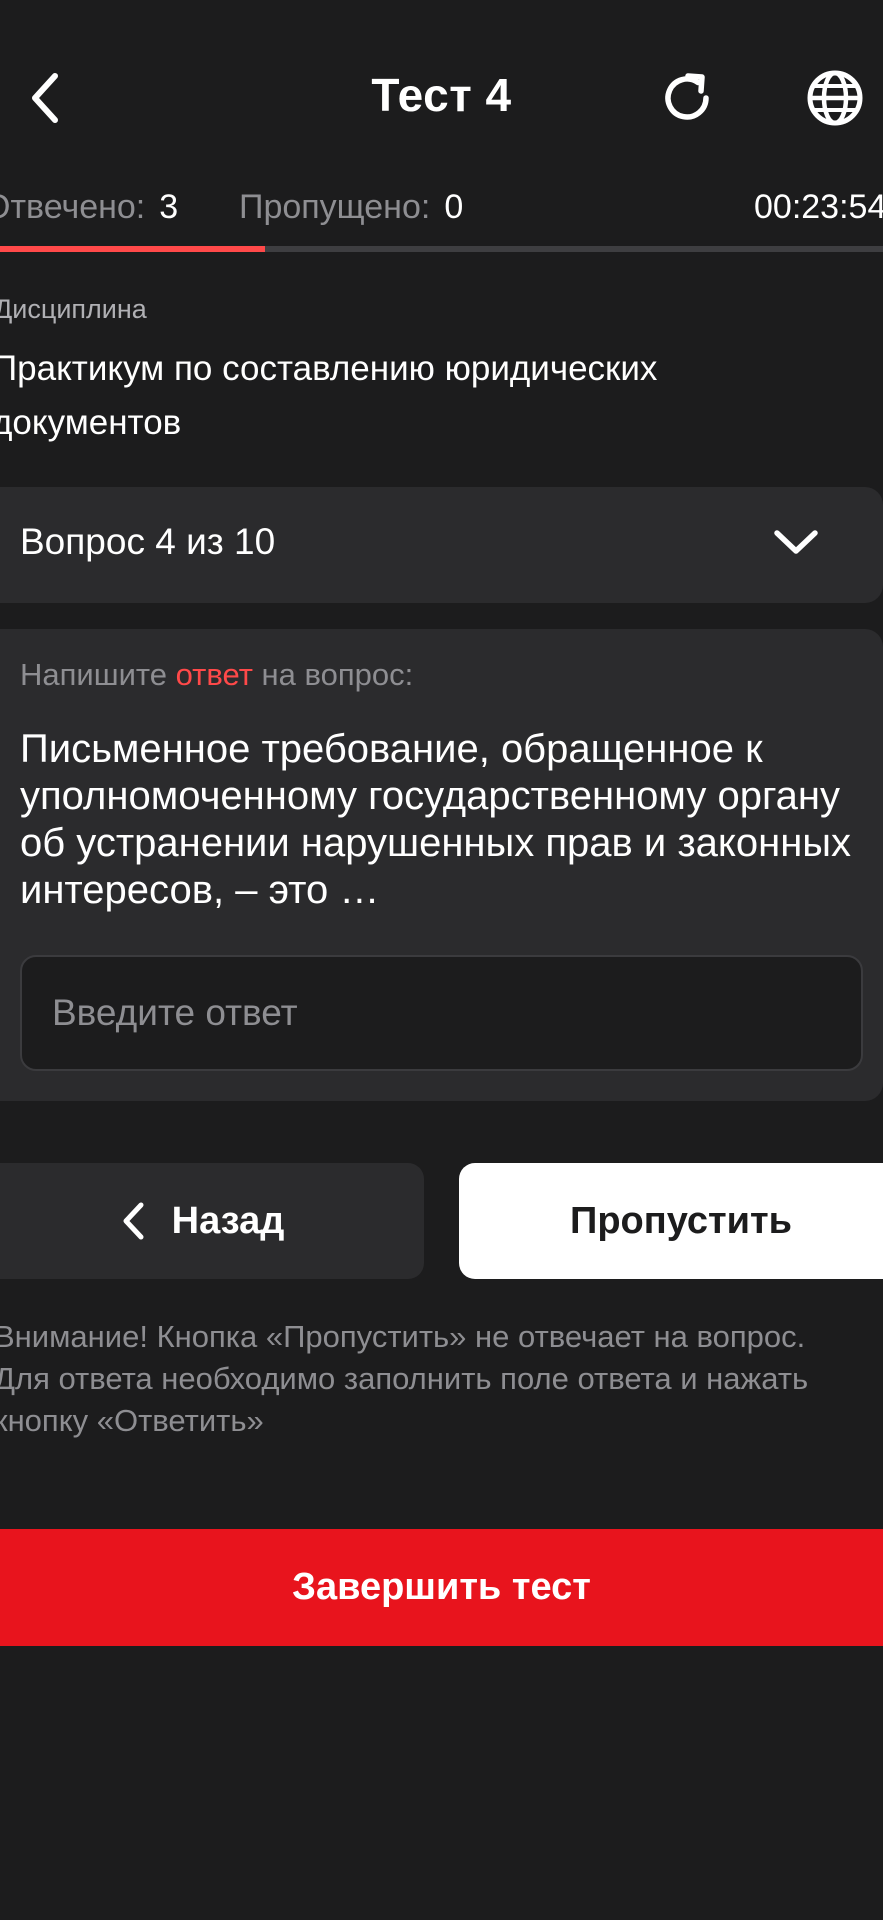 The height and width of the screenshot is (1920, 883). What do you see at coordinates (441, 95) in the screenshot?
I see `page-title: Тест 4` at bounding box center [441, 95].